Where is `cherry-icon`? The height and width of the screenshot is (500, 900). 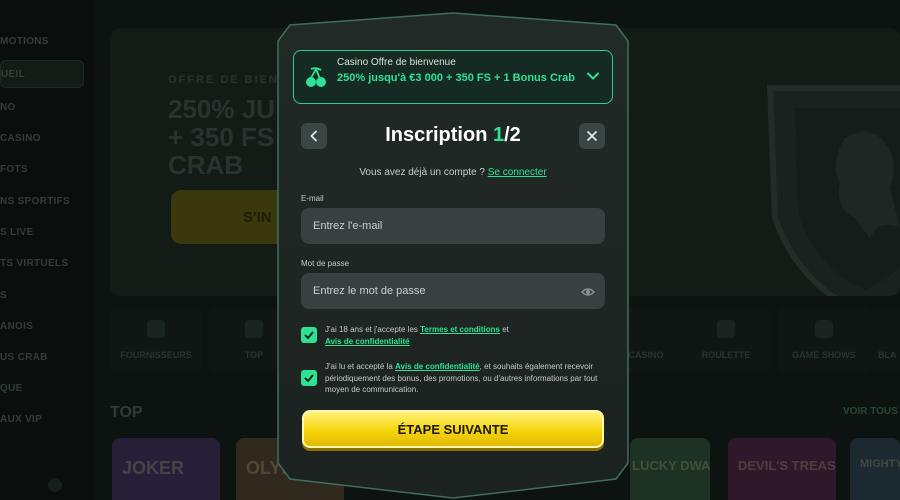
cherry-icon is located at coordinates (316, 77).